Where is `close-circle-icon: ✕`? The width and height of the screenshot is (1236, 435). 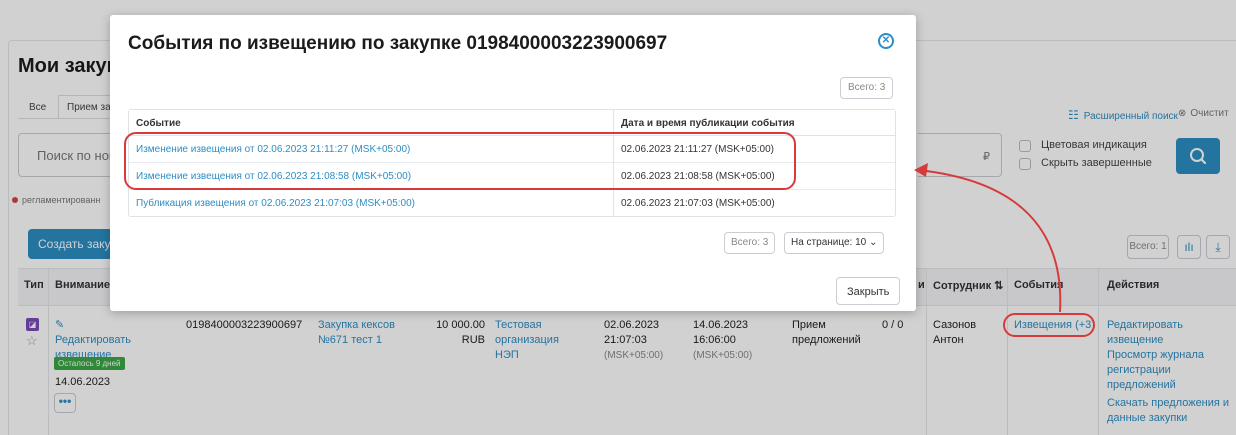
close-circle-icon: ✕ is located at coordinates (886, 41).